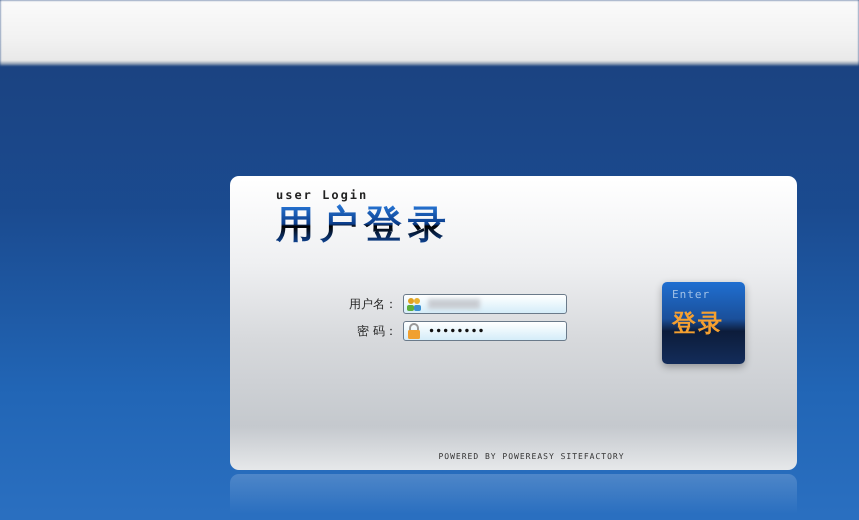  What do you see at coordinates (531, 456) in the screenshot?
I see `powered-by-text: POWERED BY POWEREASY SITEFACTORY` at bounding box center [531, 456].